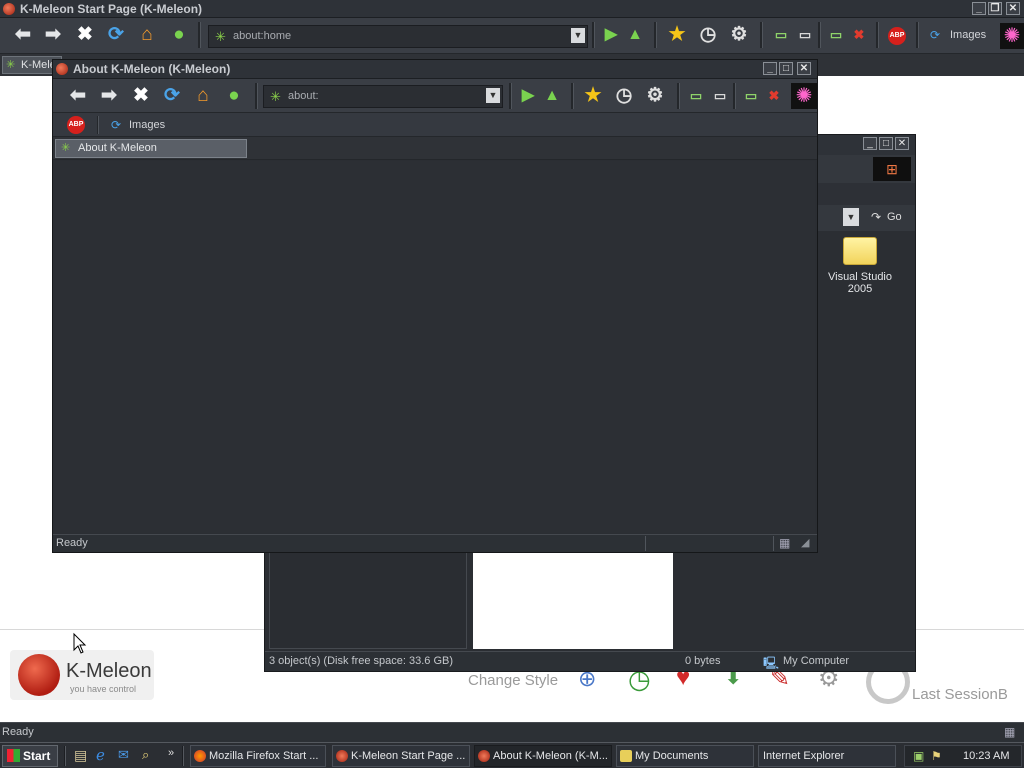  I want to click on about-close-button: ✕, so click(804, 68).